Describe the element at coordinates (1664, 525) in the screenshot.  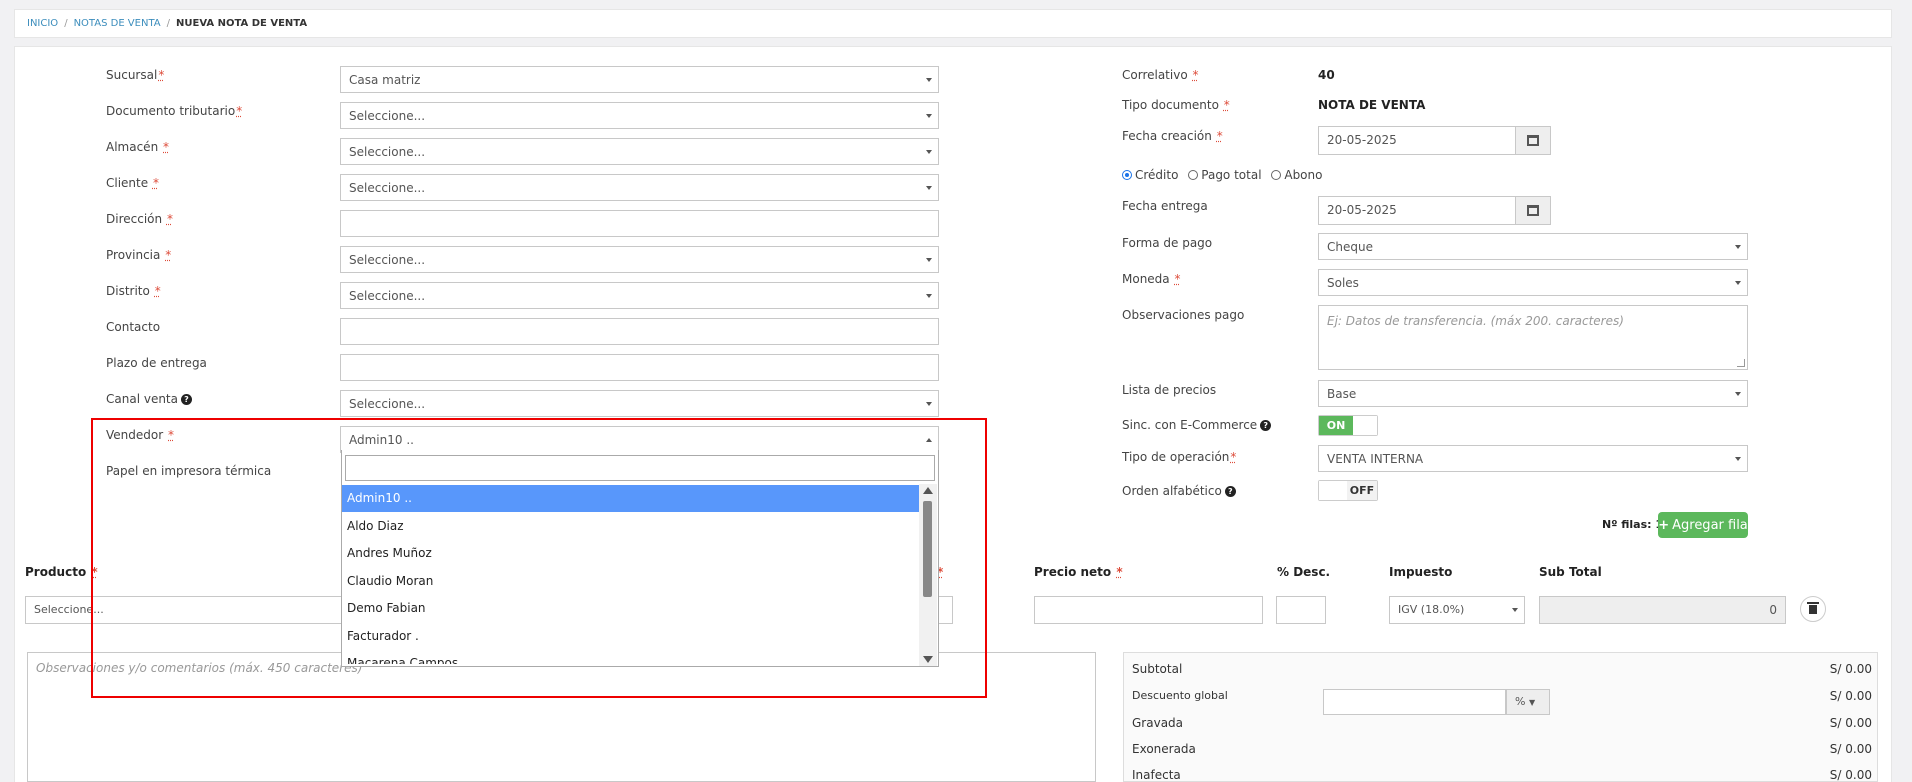
I see `plus-icon: +` at that location.